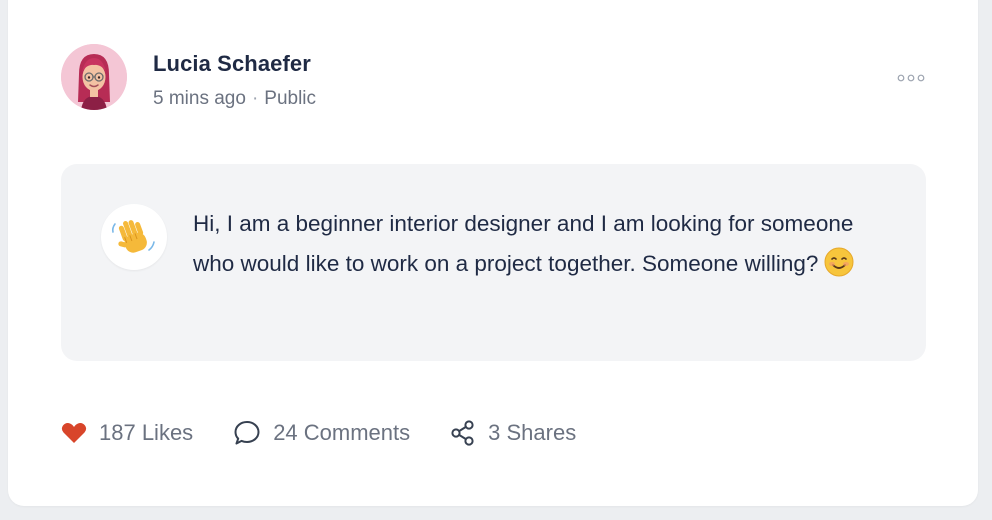 This screenshot has width=992, height=520. What do you see at coordinates (199, 98) in the screenshot?
I see `post-time: 5 mins ago` at bounding box center [199, 98].